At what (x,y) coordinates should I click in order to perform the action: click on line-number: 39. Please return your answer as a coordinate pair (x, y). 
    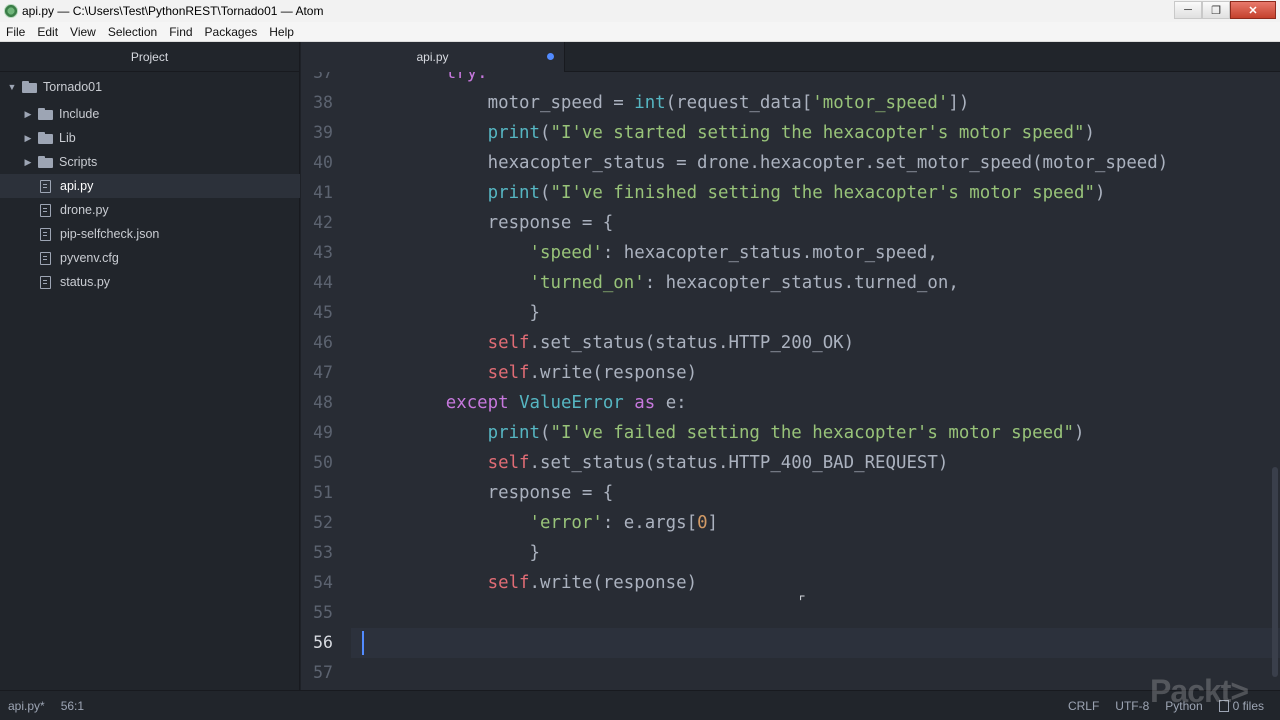
    Looking at the image, I should click on (317, 133).